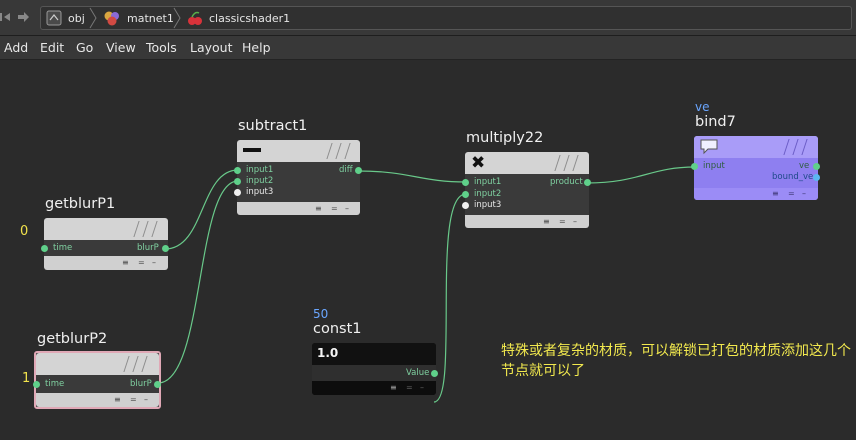 This screenshot has width=856, height=440. I want to click on path-bar: obj matnet1 classicshader1, so click(428, 18).